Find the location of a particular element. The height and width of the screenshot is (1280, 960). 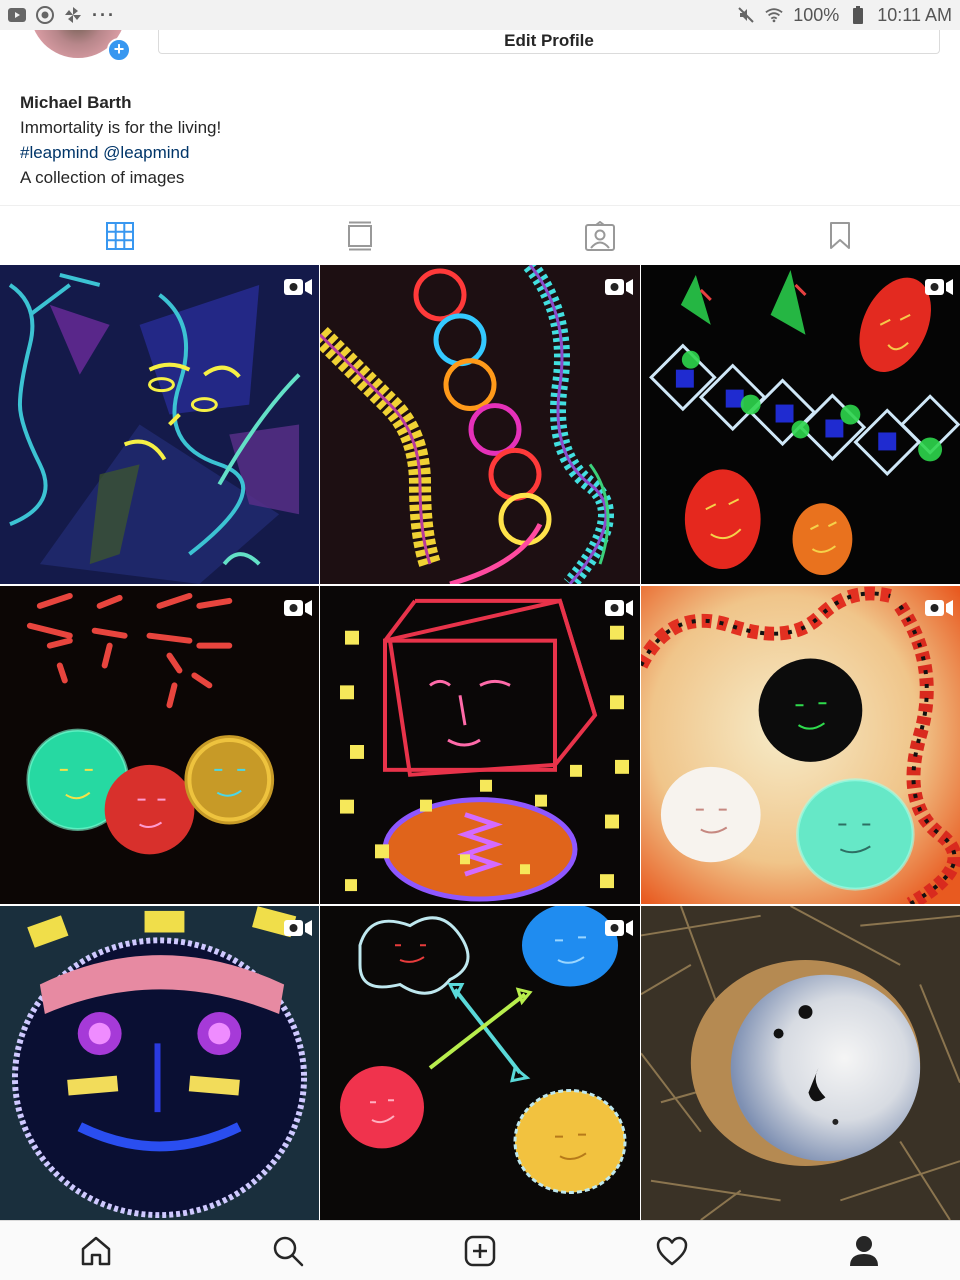

nav-activity is located at coordinates (672, 1250).